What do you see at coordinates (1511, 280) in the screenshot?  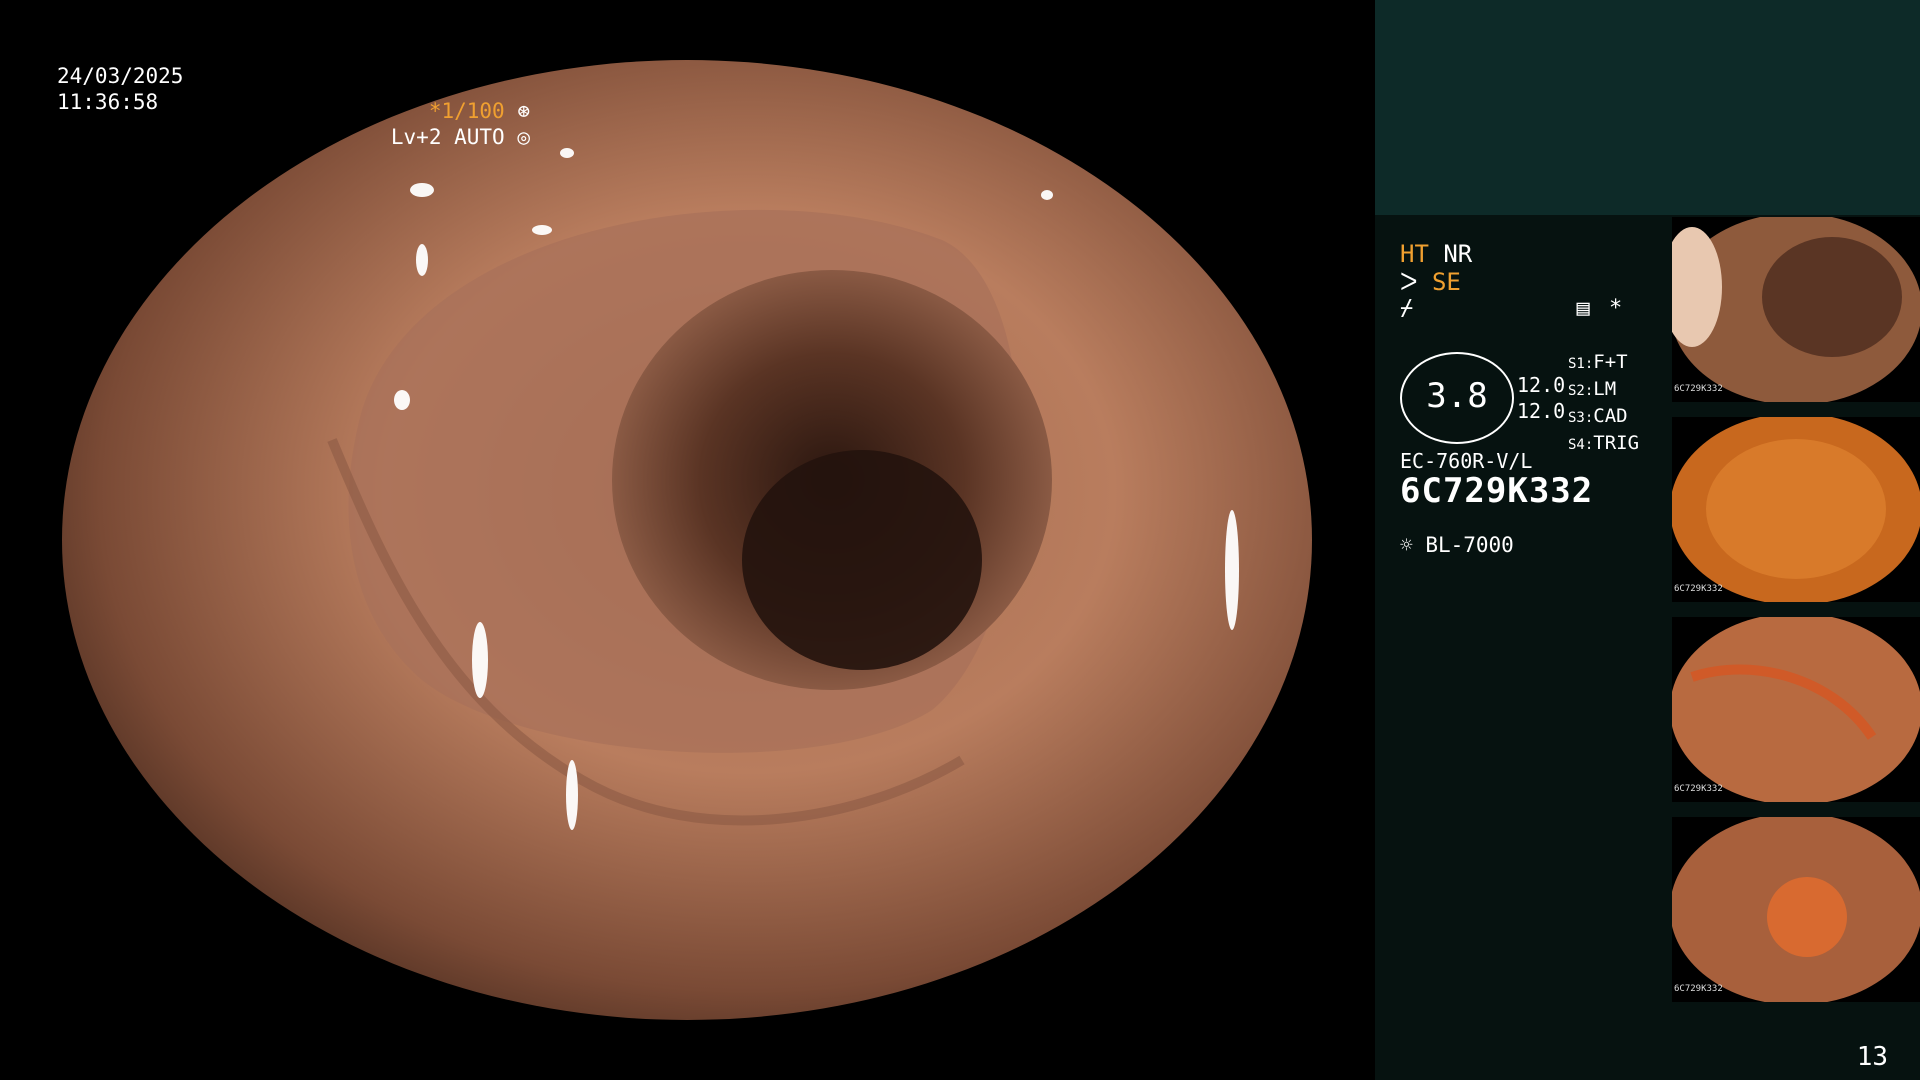 I see `status-info: HT NR ᐳ SE ⌿ ▤ *` at bounding box center [1511, 280].